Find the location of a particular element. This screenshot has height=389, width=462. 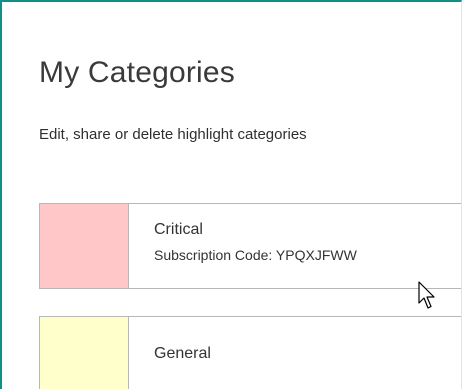

page-title: My Categories is located at coordinates (137, 72).